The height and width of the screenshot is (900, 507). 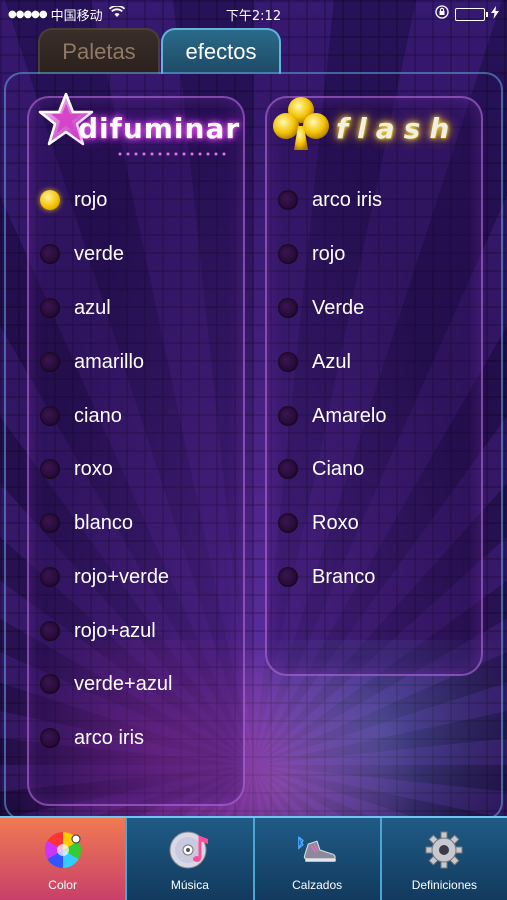 I want to click on nav-definiciones: Definiciones, so click(x=444, y=859).